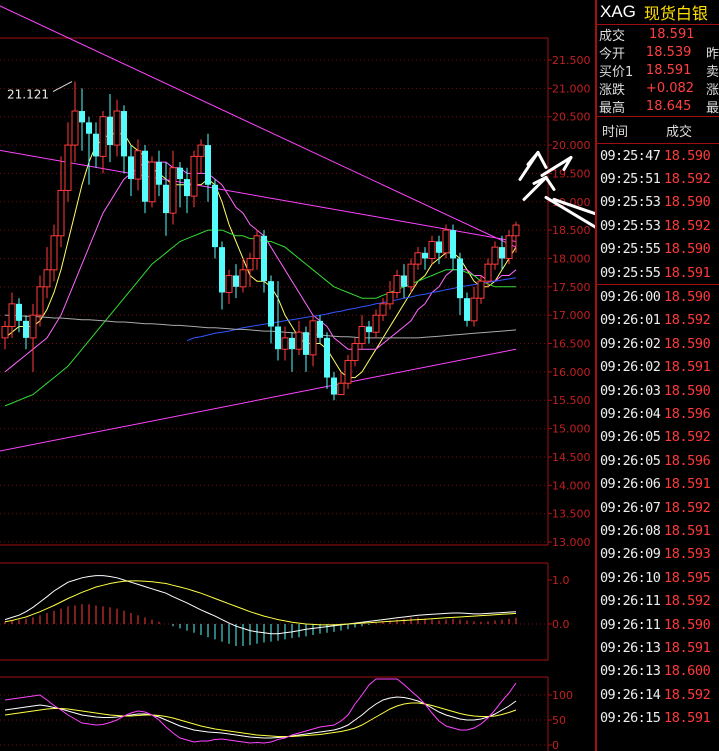 This screenshot has width=719, height=751. I want to click on tick-row: 09:26:10 18.595, so click(658, 577).